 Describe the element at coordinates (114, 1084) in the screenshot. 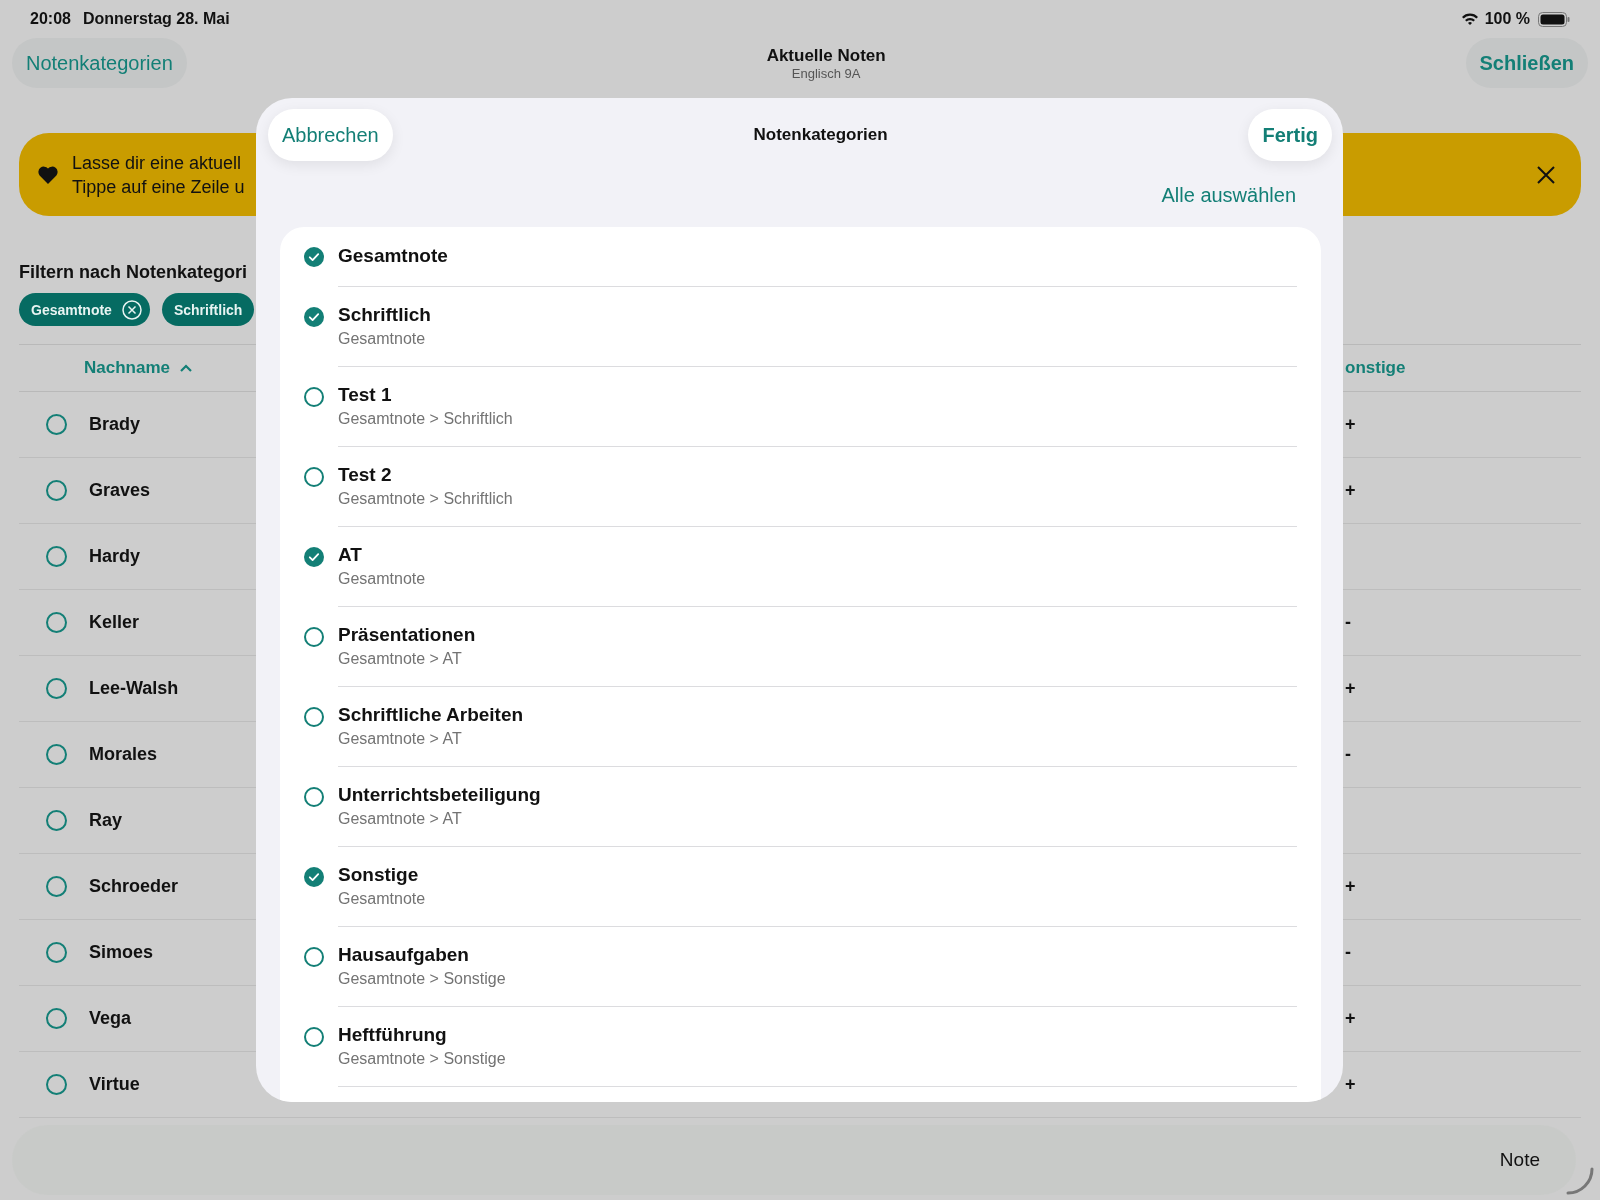

I see `student-name: Virtue` at that location.